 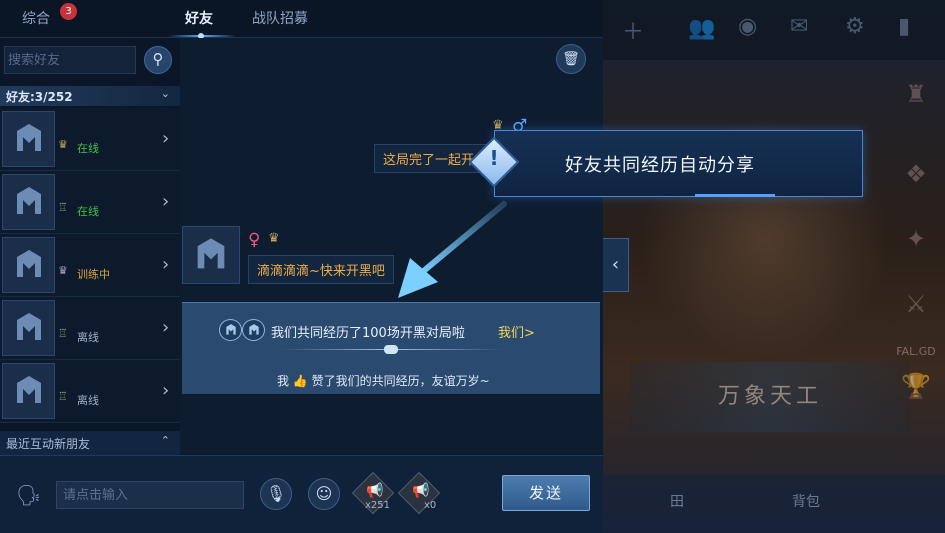 I want to click on mail-icon: ✉, so click(x=799, y=26).